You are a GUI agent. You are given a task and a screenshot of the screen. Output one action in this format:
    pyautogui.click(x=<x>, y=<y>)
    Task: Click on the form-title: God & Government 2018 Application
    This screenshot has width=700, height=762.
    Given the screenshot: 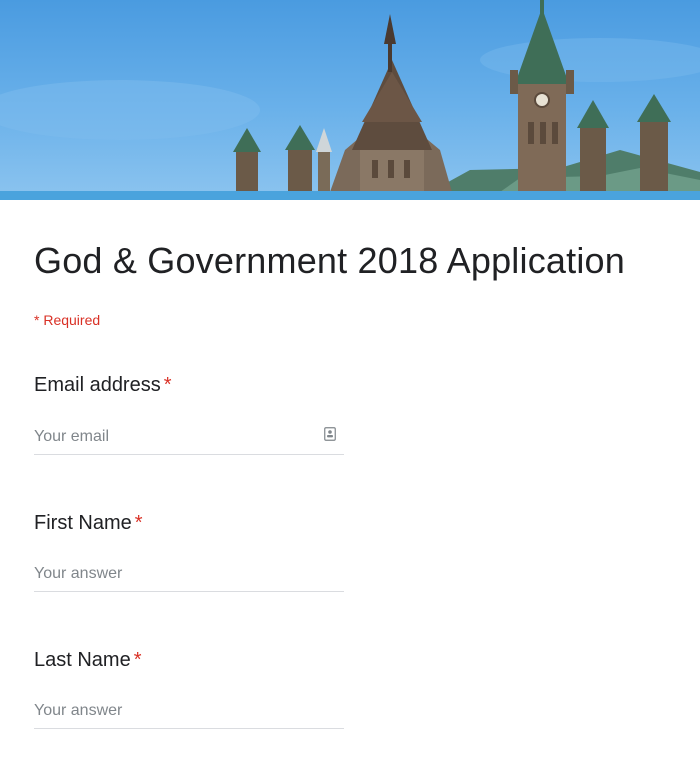 What is the action you would take?
    pyautogui.click(x=329, y=260)
    